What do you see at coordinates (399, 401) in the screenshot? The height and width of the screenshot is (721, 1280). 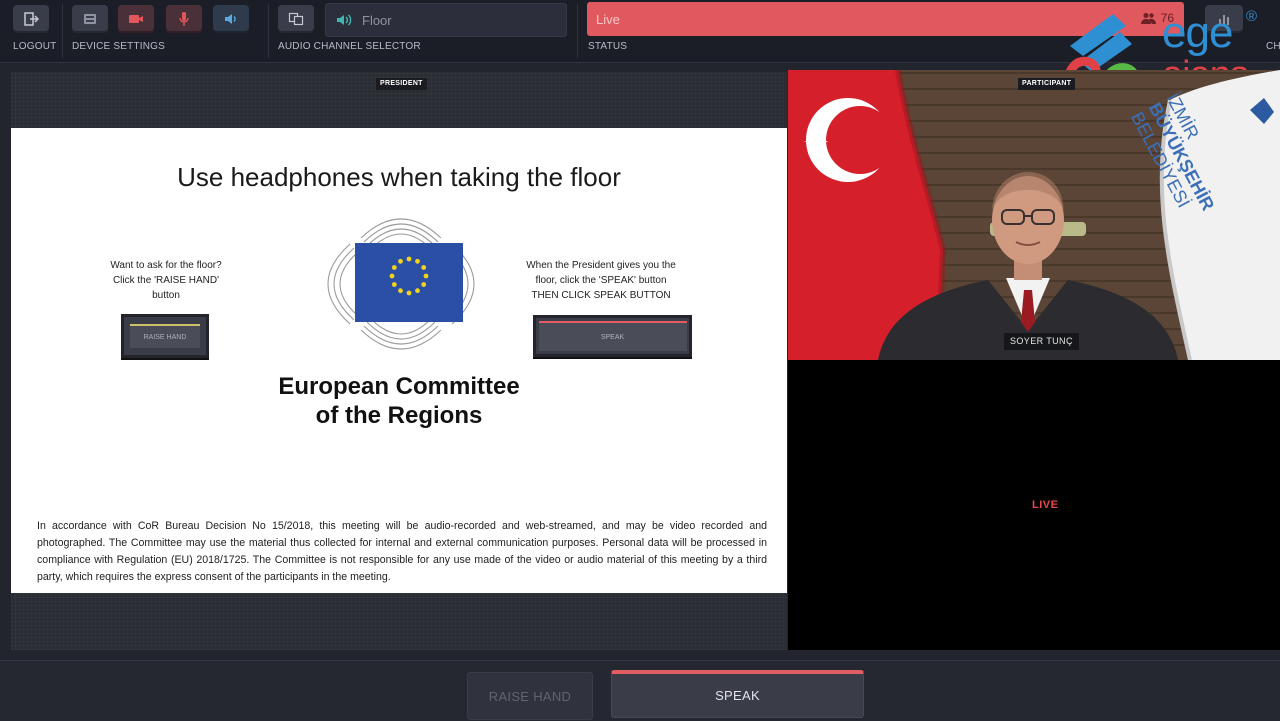 I see `organization-name: European Committee of the Regions` at bounding box center [399, 401].